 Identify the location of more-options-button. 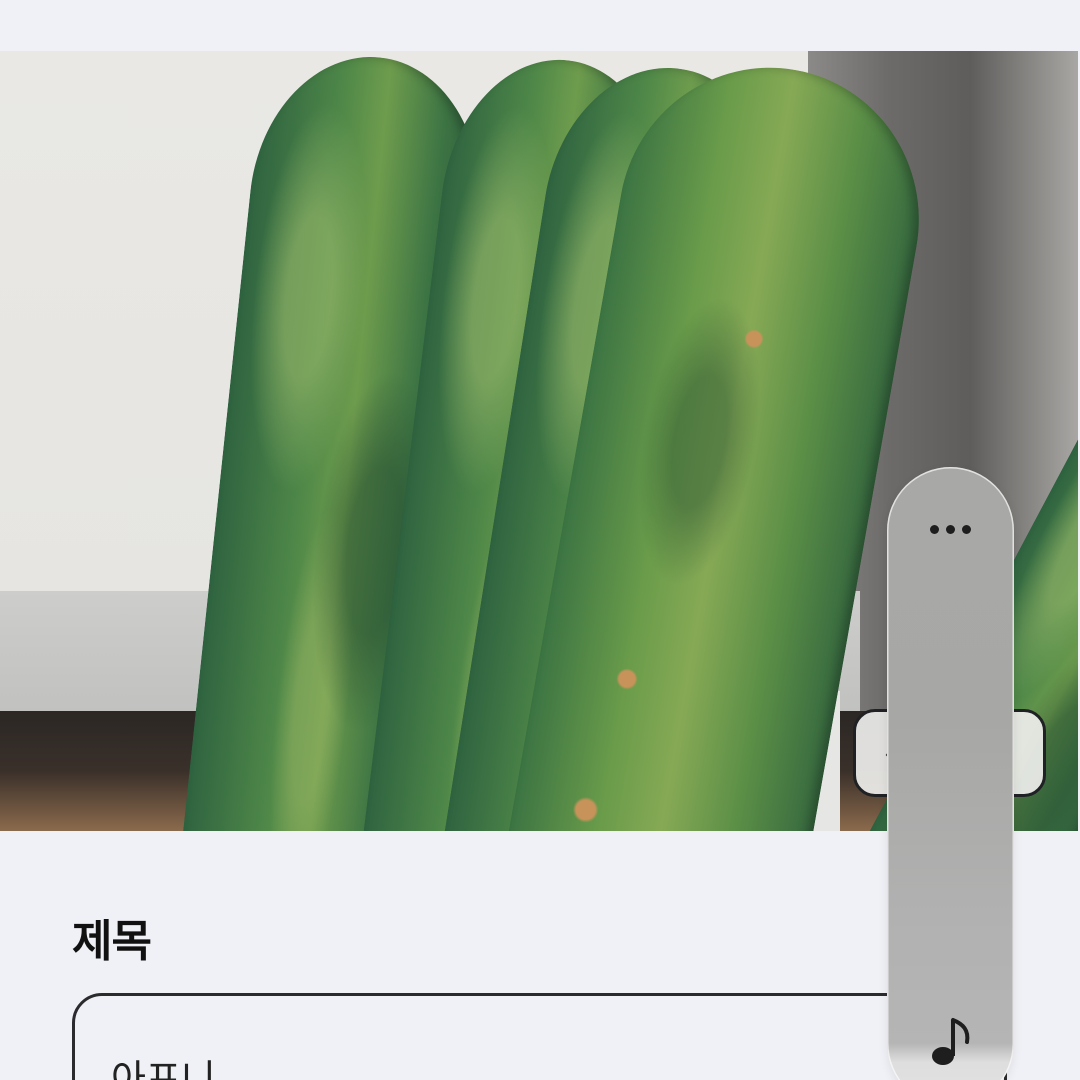
(950, 529).